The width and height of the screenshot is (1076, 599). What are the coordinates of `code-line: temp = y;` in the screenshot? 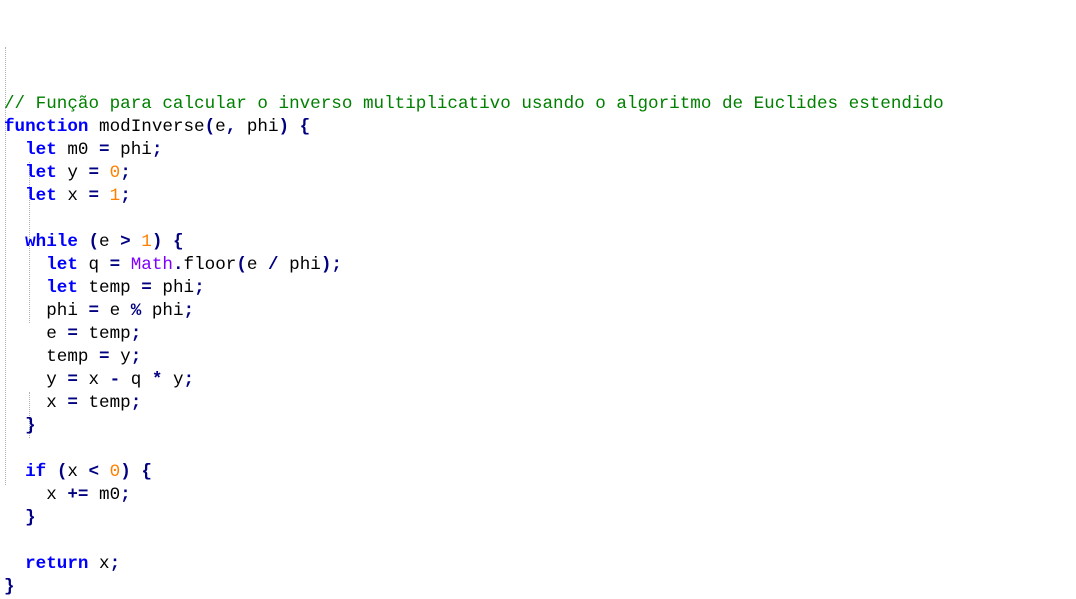 It's located at (539, 357).